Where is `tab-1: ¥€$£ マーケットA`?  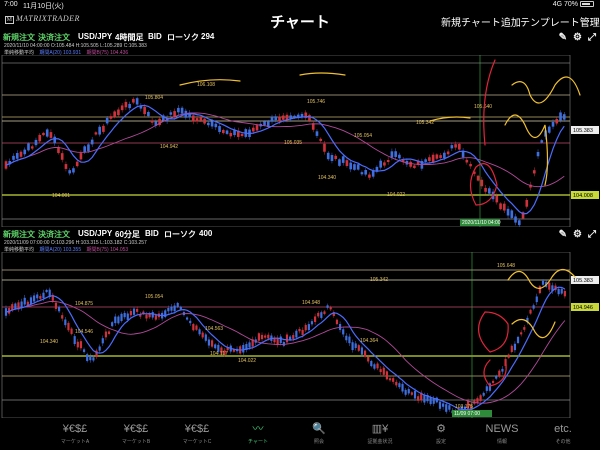 tab-1: ¥€$£ マーケットA is located at coordinates (75, 434).